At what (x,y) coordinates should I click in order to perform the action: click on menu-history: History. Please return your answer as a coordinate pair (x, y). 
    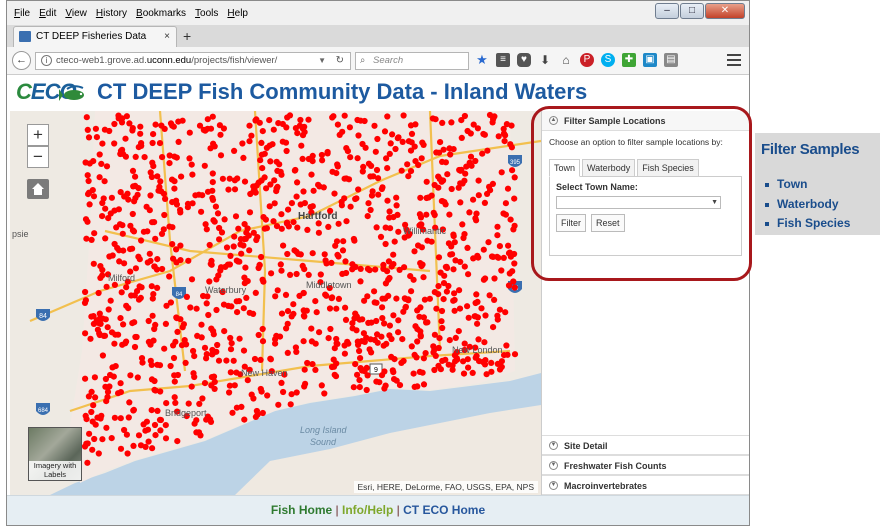
    Looking at the image, I should click on (111, 14).